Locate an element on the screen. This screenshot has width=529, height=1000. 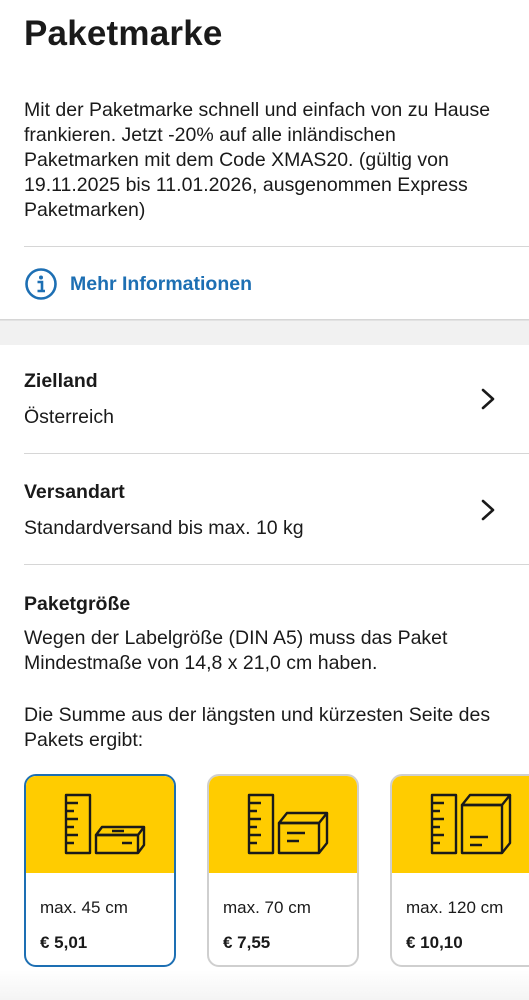
more-info-link: Mehr Informationen is located at coordinates (138, 284).